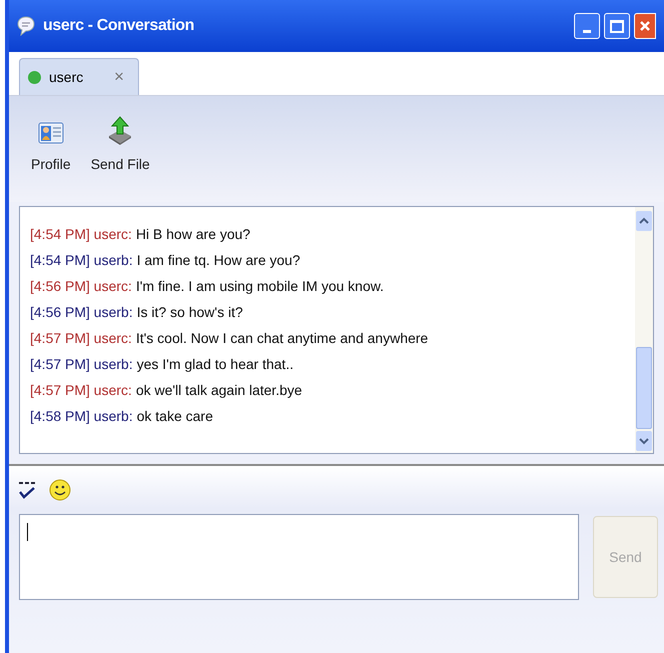 The width and height of the screenshot is (664, 653). What do you see at coordinates (189, 312) in the screenshot?
I see `message-text: Is it? so how's it?` at bounding box center [189, 312].